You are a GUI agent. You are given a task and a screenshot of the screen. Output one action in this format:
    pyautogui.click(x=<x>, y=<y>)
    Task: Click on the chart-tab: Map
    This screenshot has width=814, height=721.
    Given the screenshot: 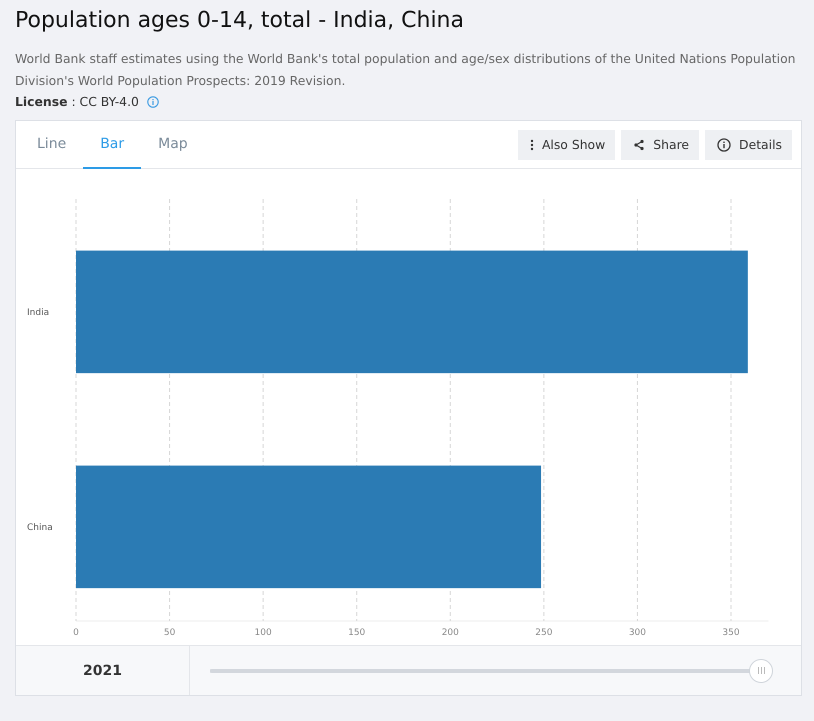 What is the action you would take?
    pyautogui.click(x=173, y=145)
    